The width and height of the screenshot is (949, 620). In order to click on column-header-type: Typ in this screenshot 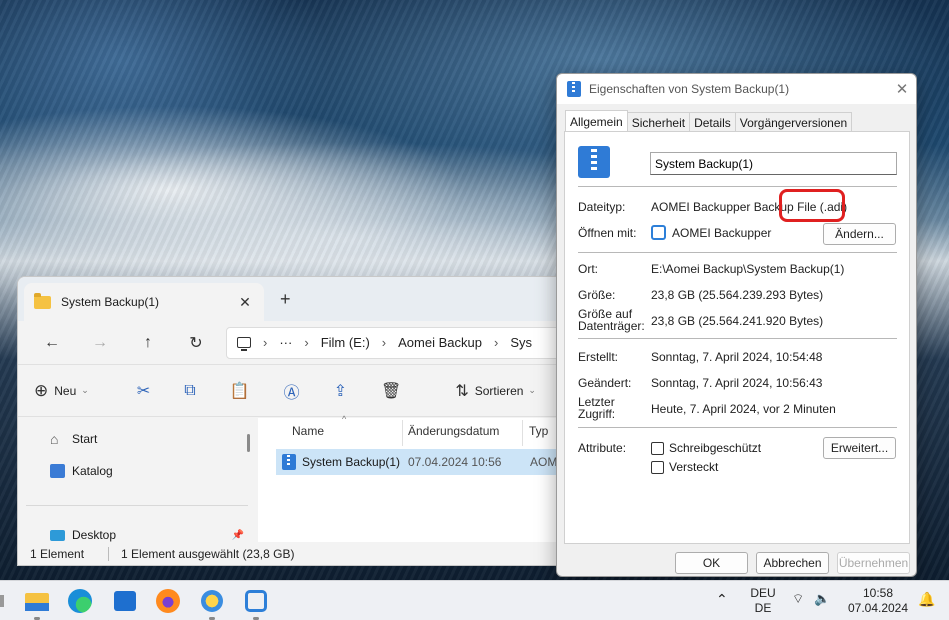, I will do `click(538, 431)`.